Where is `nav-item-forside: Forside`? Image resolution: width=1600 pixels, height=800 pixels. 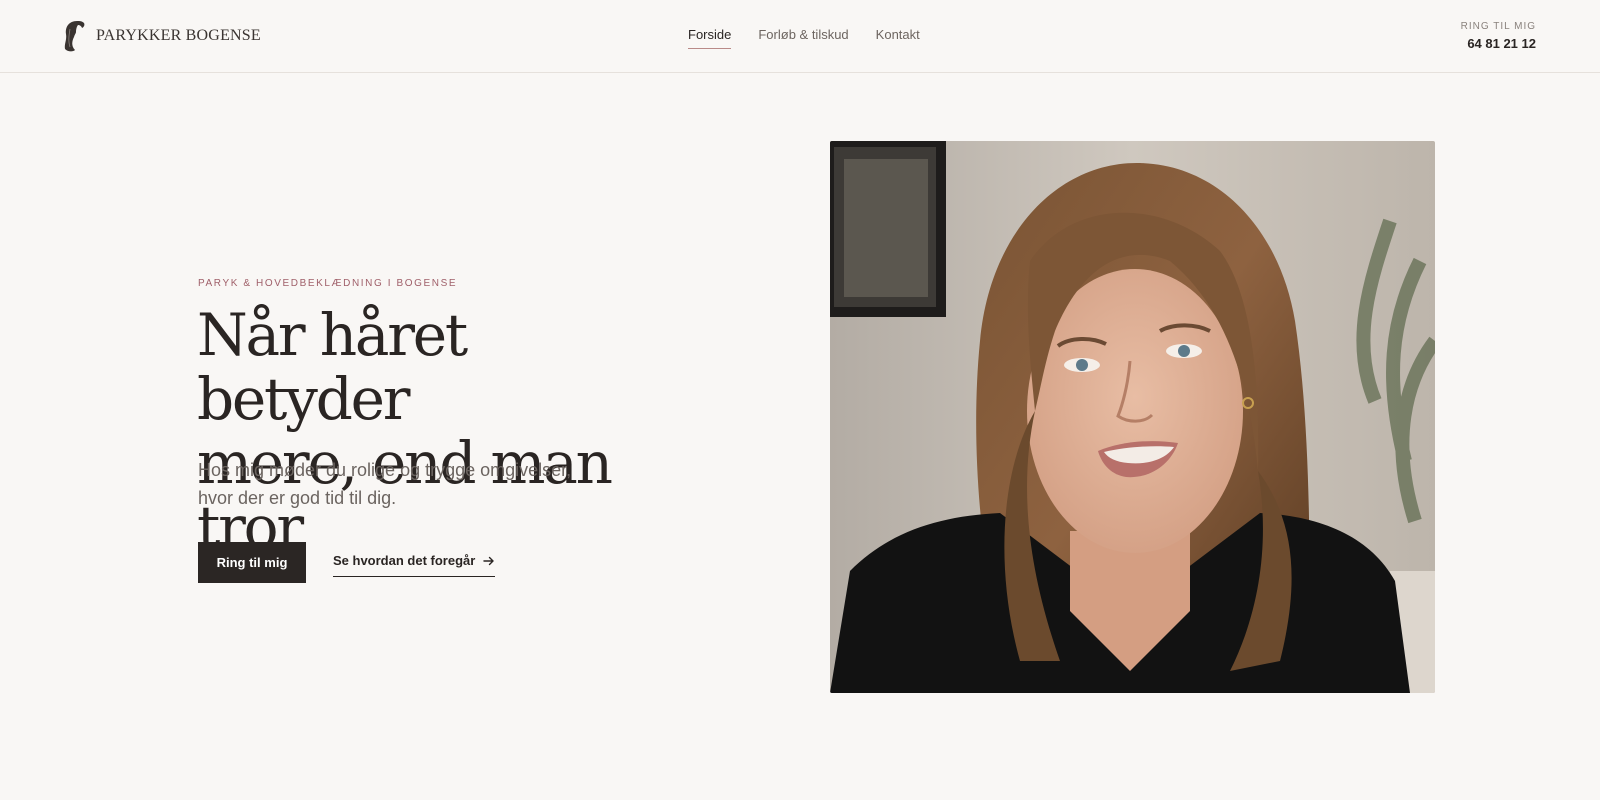 nav-item-forside: Forside is located at coordinates (710, 38).